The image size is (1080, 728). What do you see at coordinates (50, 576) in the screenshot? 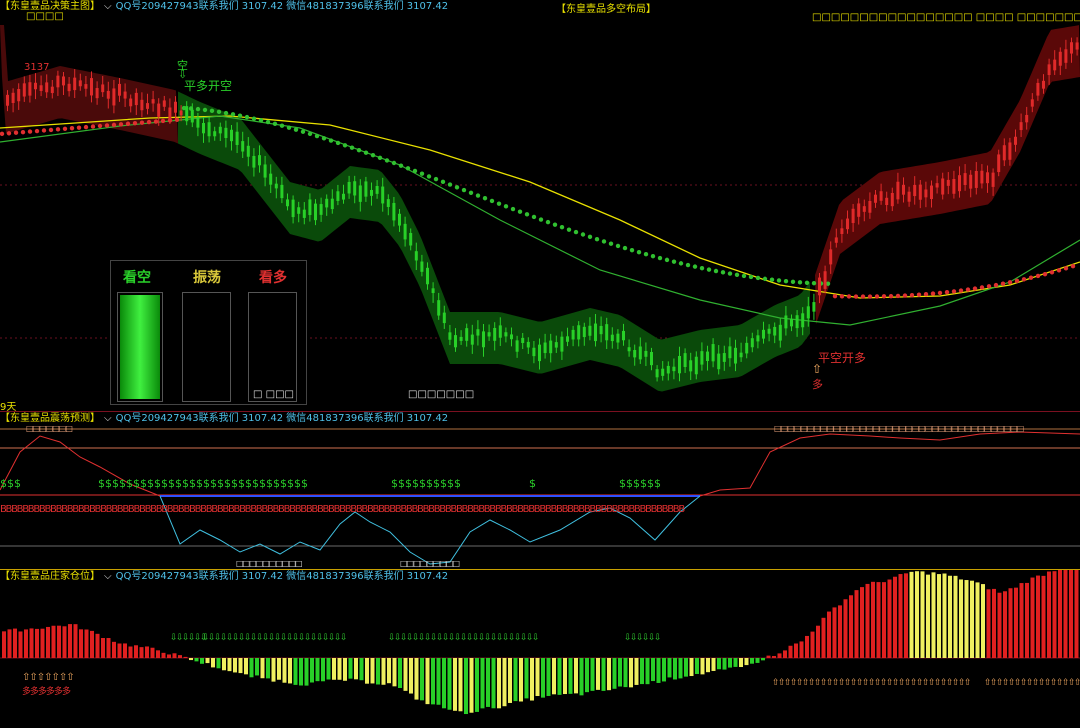
I see `position-pane-title: 【东皇壹品庄家仓位】` at bounding box center [50, 576].